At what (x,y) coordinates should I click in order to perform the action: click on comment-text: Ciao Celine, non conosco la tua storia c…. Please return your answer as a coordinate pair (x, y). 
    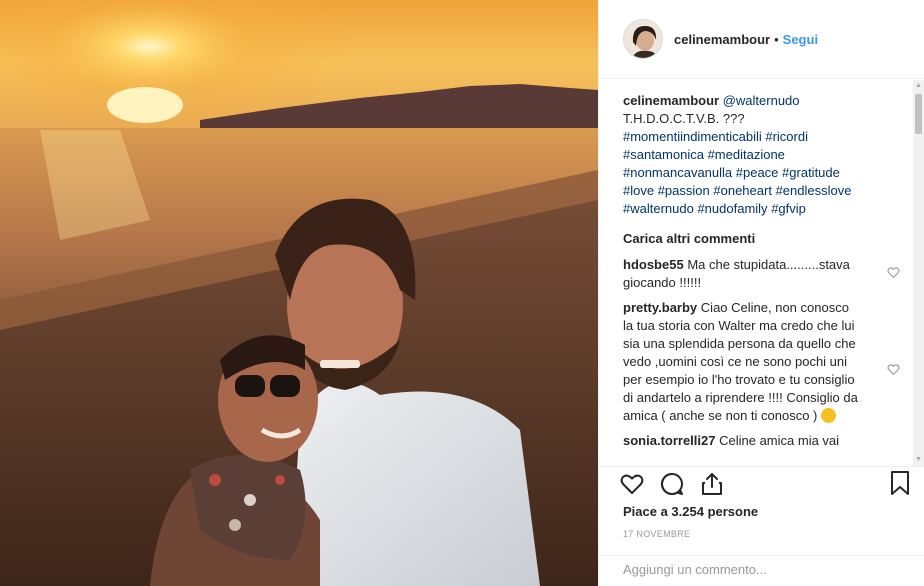
    Looking at the image, I should click on (740, 361).